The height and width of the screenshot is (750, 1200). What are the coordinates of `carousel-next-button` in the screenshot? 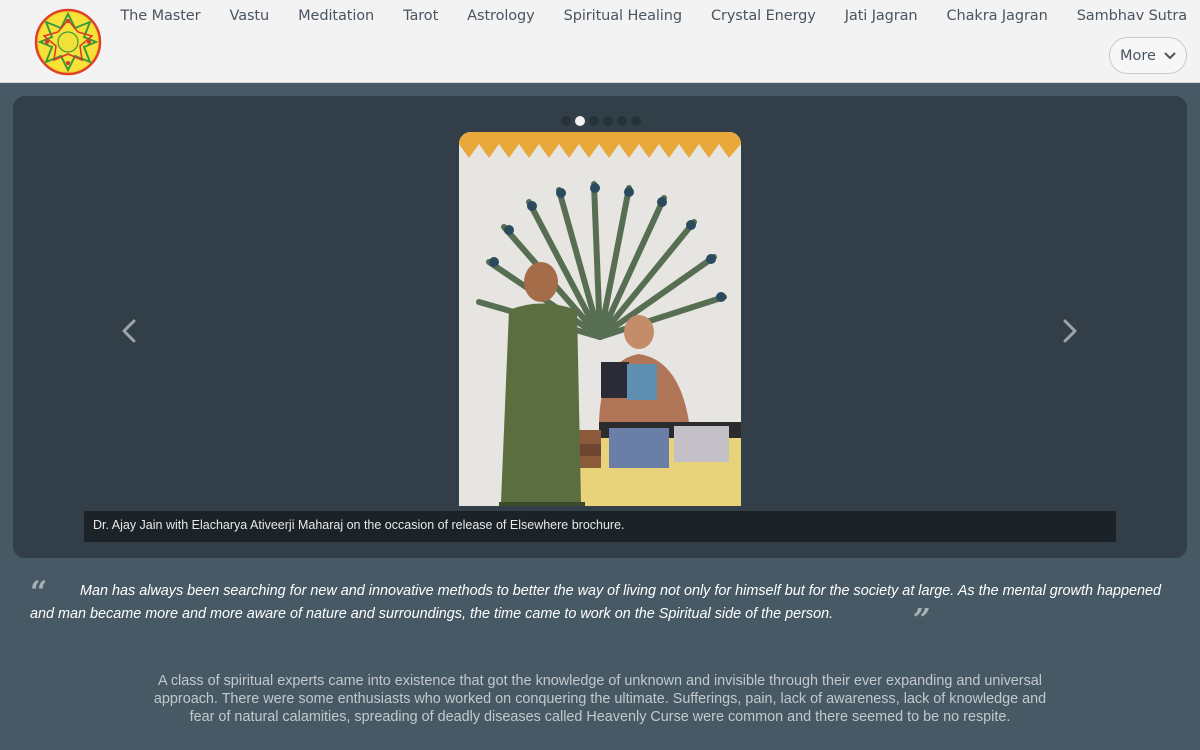 It's located at (1070, 331).